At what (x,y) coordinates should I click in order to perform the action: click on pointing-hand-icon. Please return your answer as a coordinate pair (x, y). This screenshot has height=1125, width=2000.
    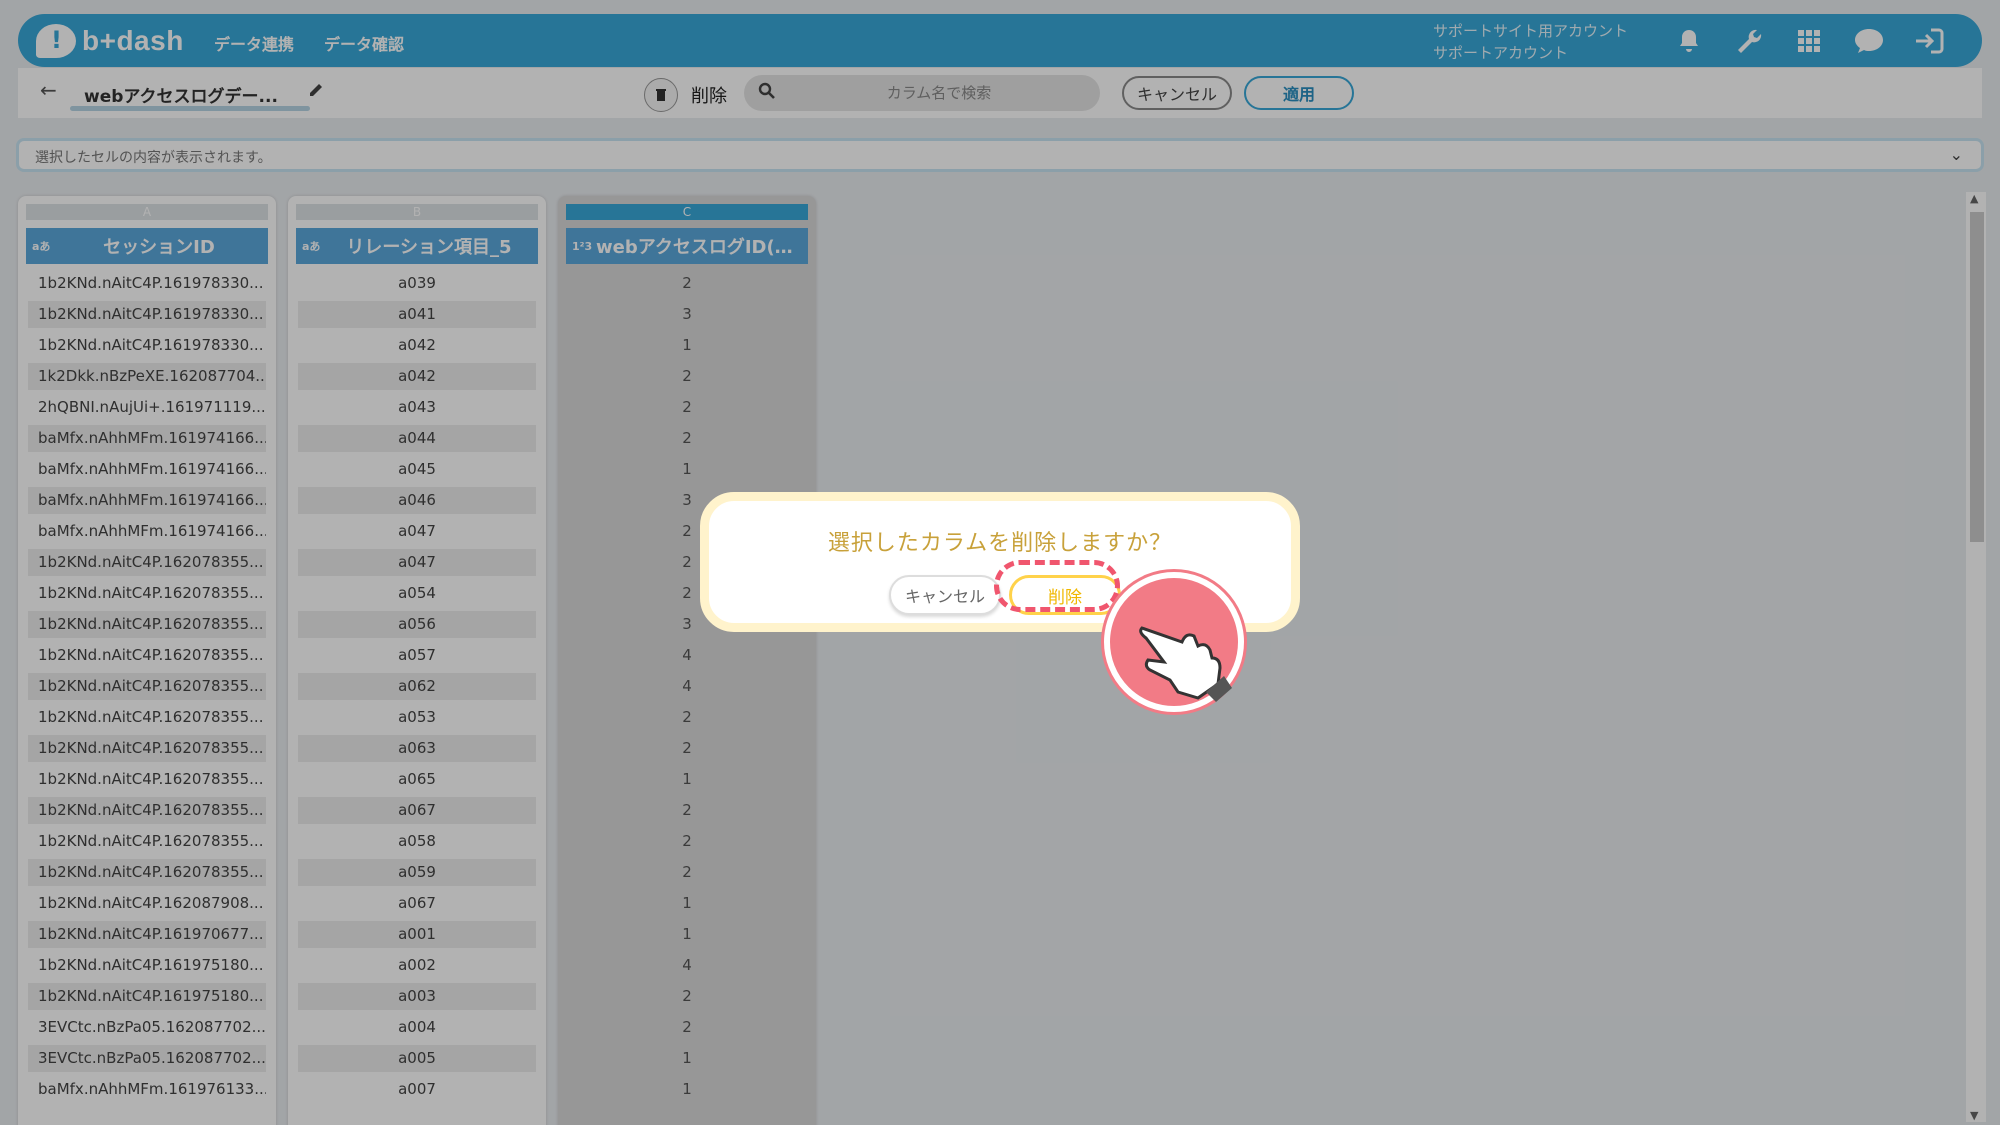
    Looking at the image, I should click on (1174, 642).